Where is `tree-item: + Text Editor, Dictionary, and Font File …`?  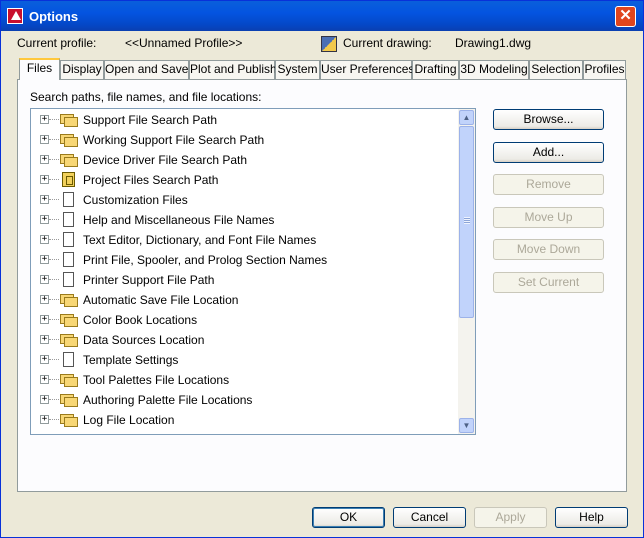 tree-item: + Text Editor, Dictionary, and Font File … is located at coordinates (246, 240).